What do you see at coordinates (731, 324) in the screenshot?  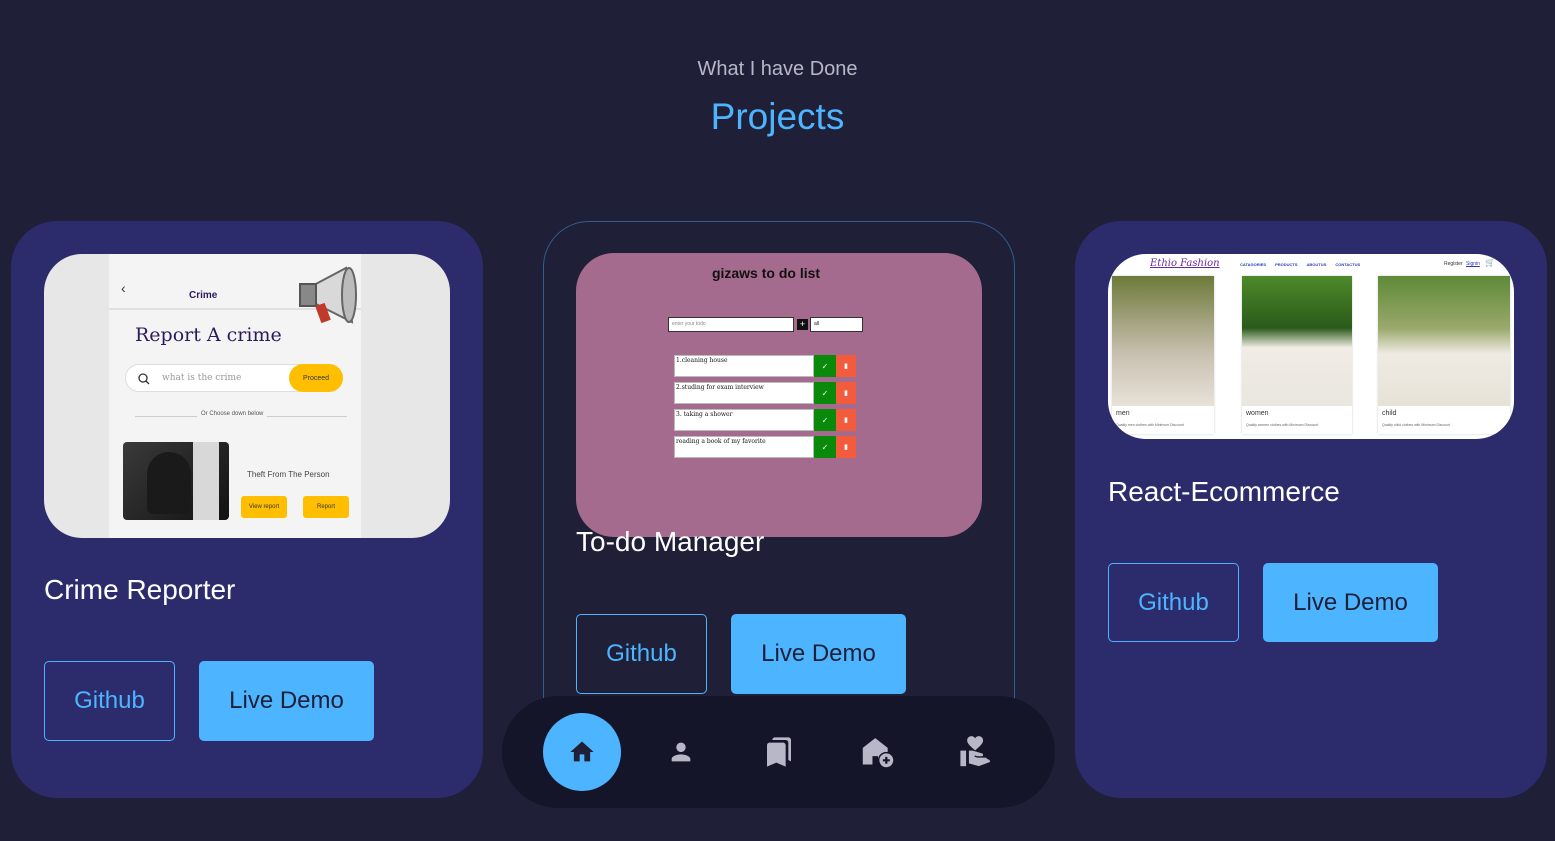 I see `preview-todo-input: enter your todo` at bounding box center [731, 324].